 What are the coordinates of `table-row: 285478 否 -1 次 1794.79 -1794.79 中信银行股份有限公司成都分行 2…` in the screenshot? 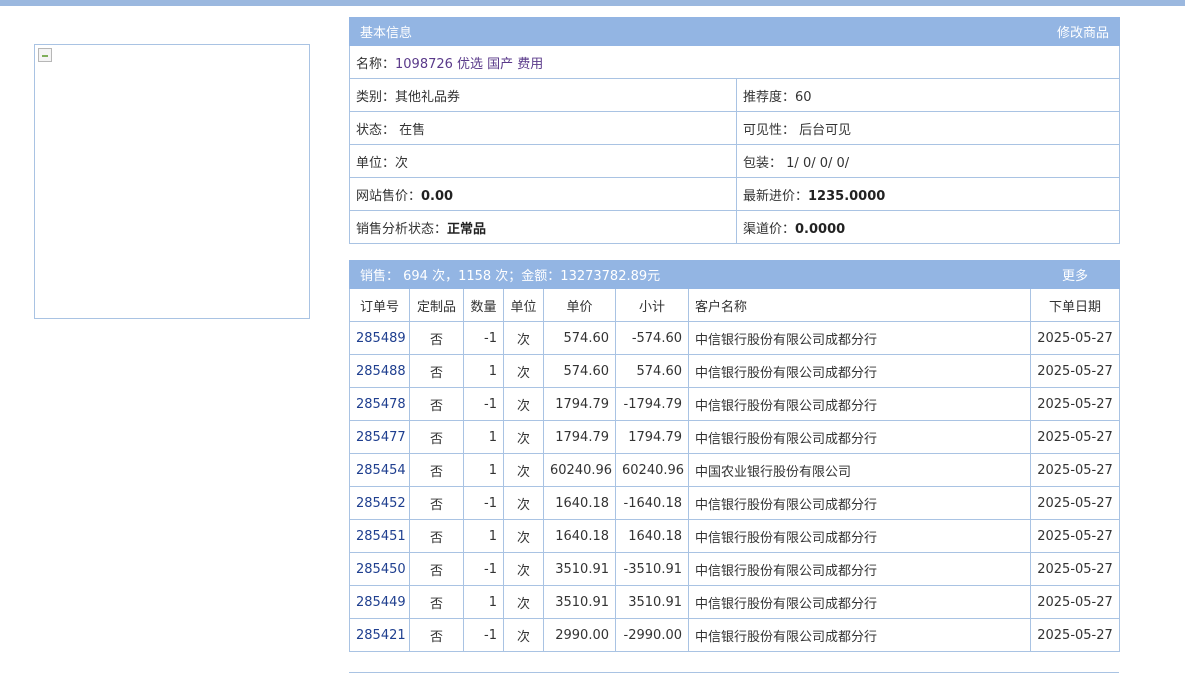 It's located at (735, 404).